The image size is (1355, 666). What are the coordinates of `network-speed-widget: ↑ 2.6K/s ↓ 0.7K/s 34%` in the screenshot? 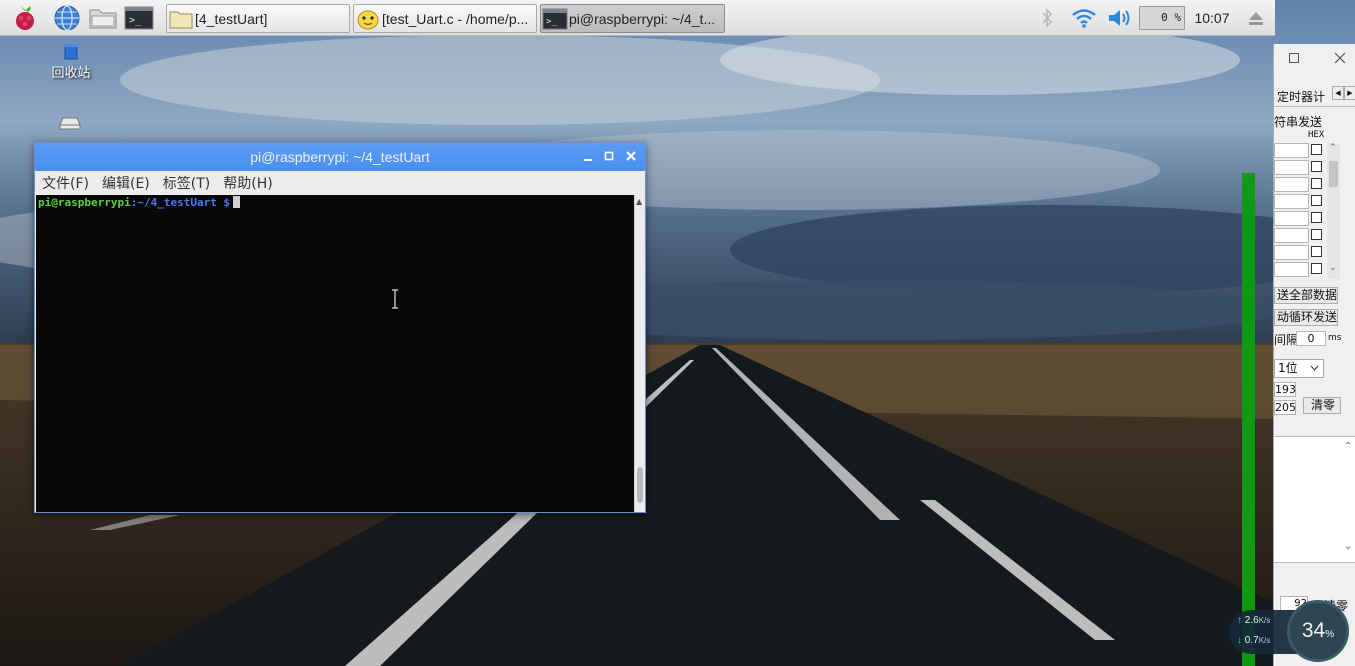 It's located at (1292, 631).